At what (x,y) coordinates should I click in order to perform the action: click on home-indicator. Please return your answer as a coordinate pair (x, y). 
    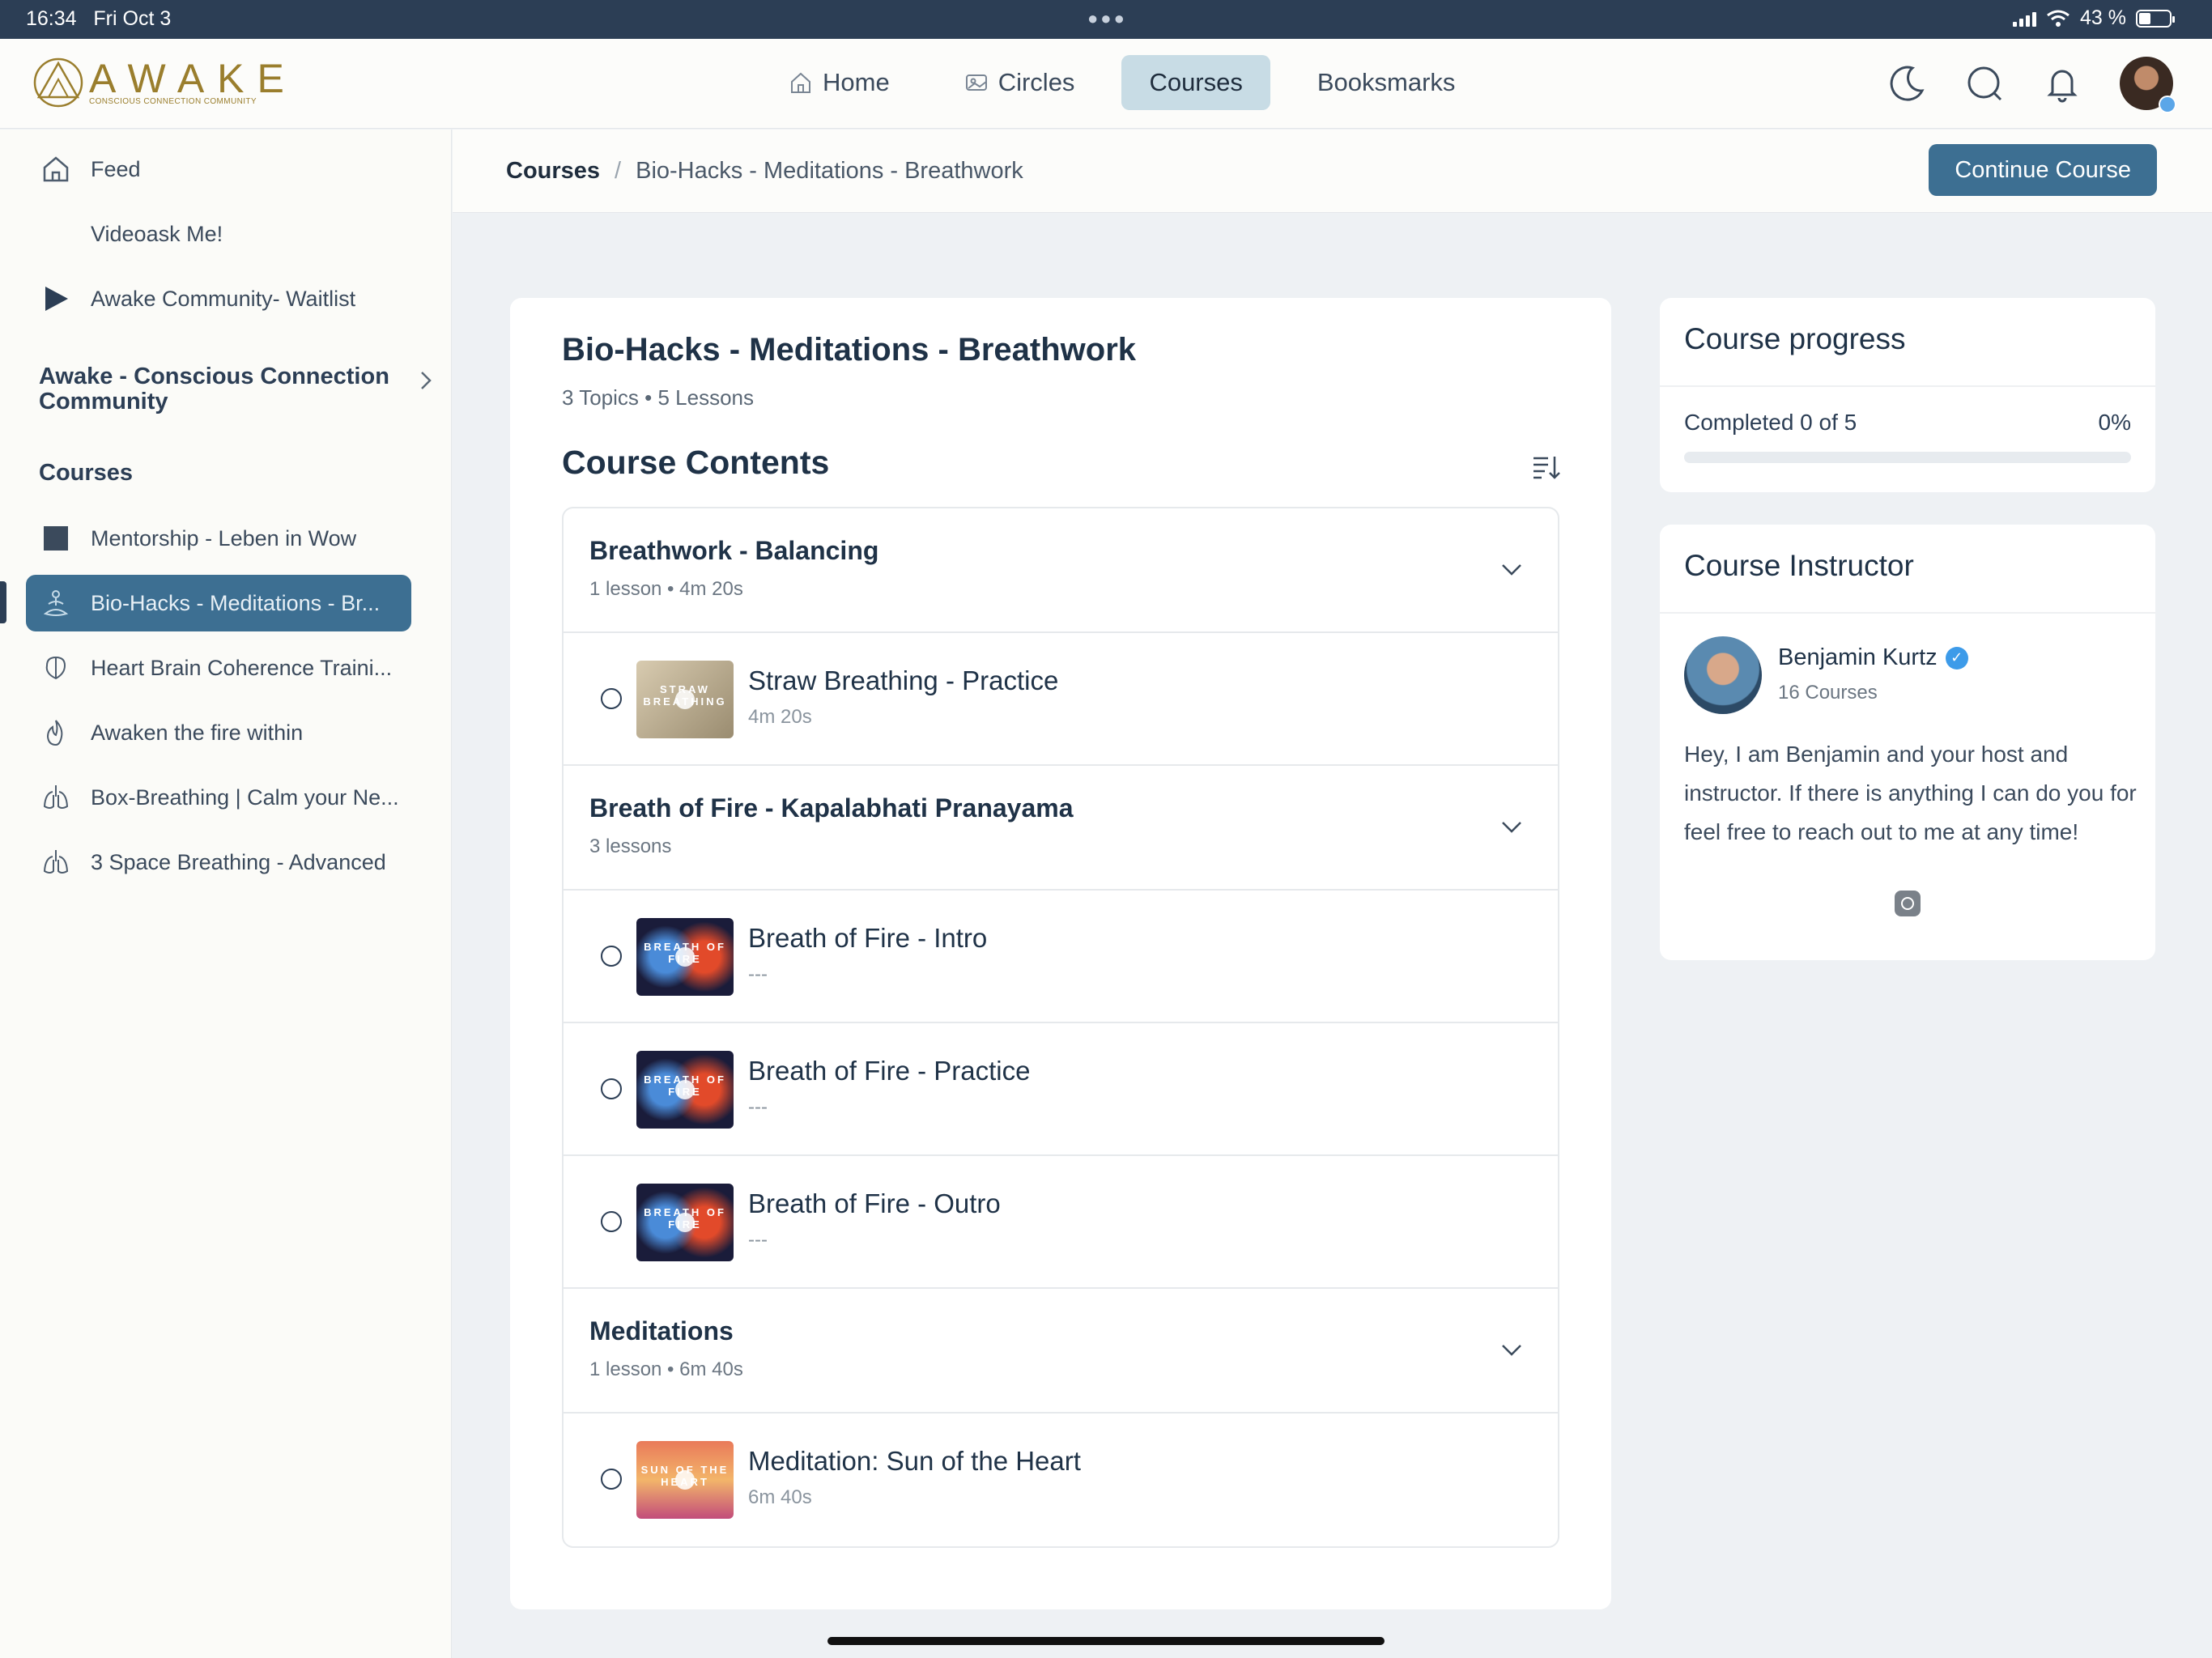
    Looking at the image, I should click on (1106, 1641).